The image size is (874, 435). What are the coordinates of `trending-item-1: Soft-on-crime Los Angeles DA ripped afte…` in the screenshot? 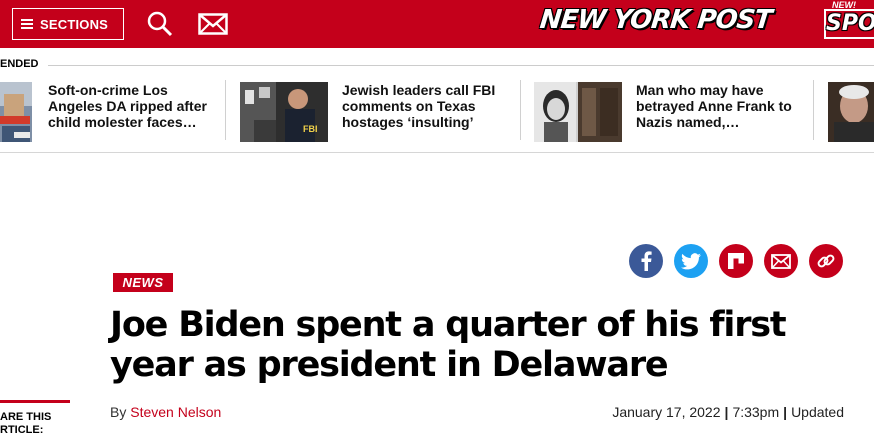 It's located at (110, 112).